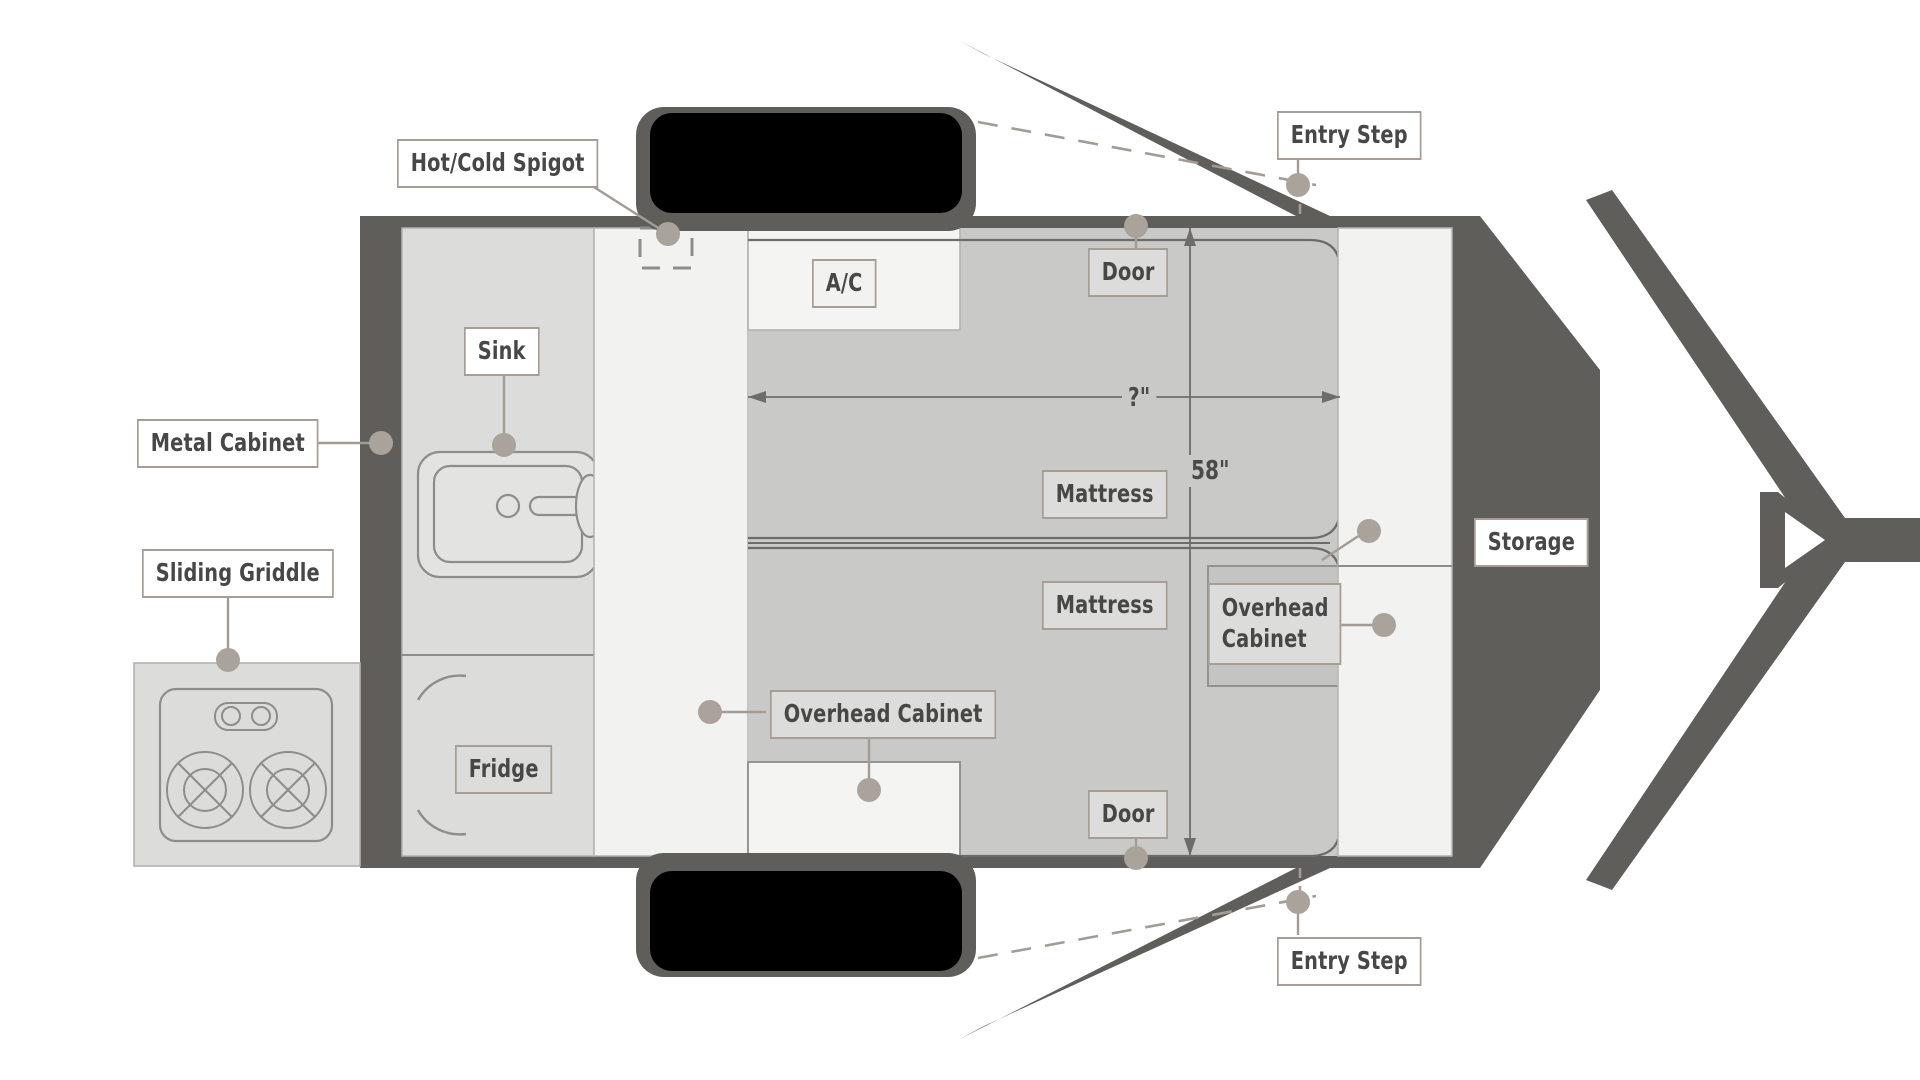 The image size is (1920, 1080). I want to click on tire-top, so click(806, 163).